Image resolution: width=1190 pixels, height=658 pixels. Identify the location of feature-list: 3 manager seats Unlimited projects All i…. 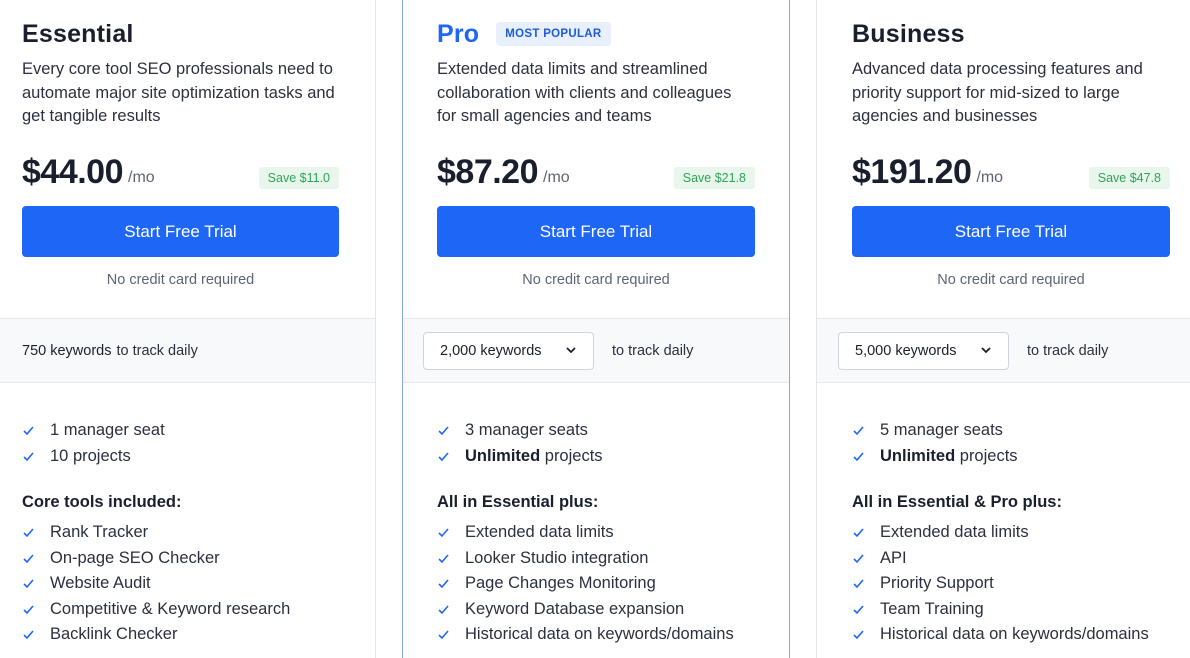
(596, 533).